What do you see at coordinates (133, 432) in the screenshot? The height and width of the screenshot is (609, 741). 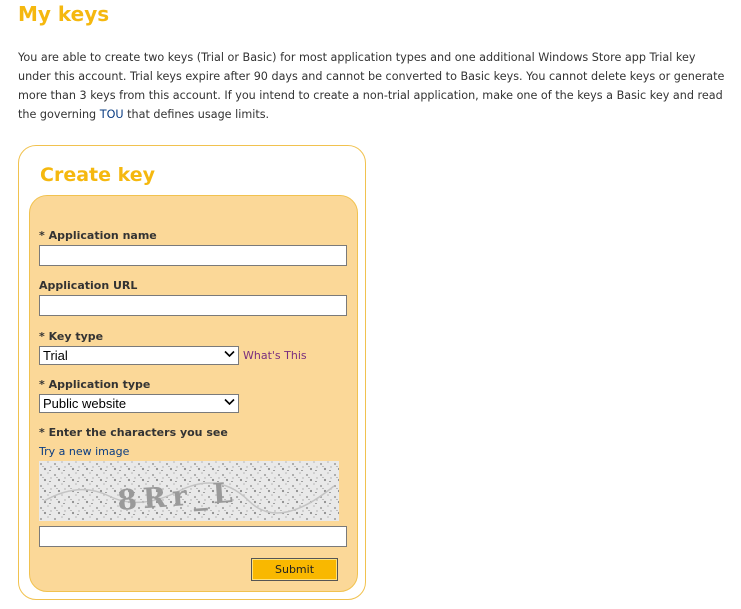 I see `captcha-label: * Enter the characters you see` at bounding box center [133, 432].